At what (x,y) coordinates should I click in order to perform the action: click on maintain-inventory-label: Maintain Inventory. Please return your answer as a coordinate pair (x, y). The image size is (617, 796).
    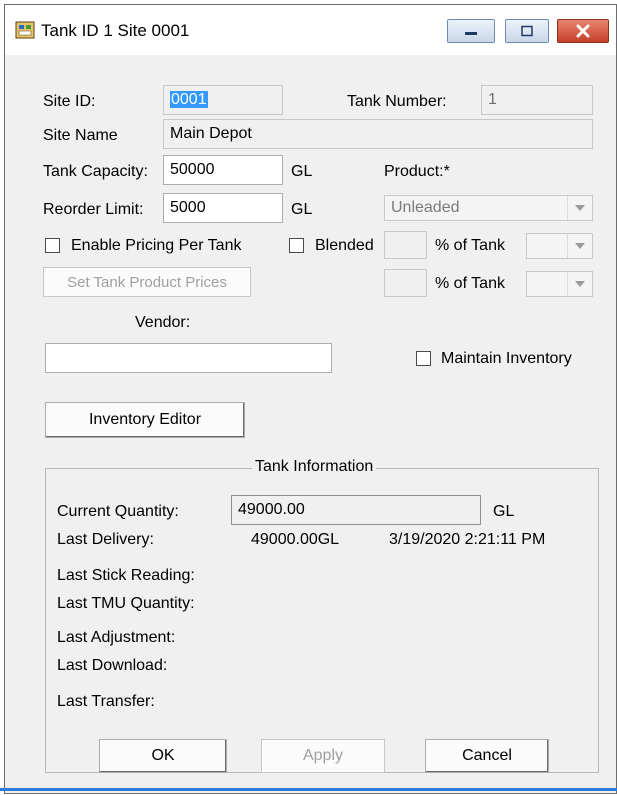
    Looking at the image, I should click on (506, 358).